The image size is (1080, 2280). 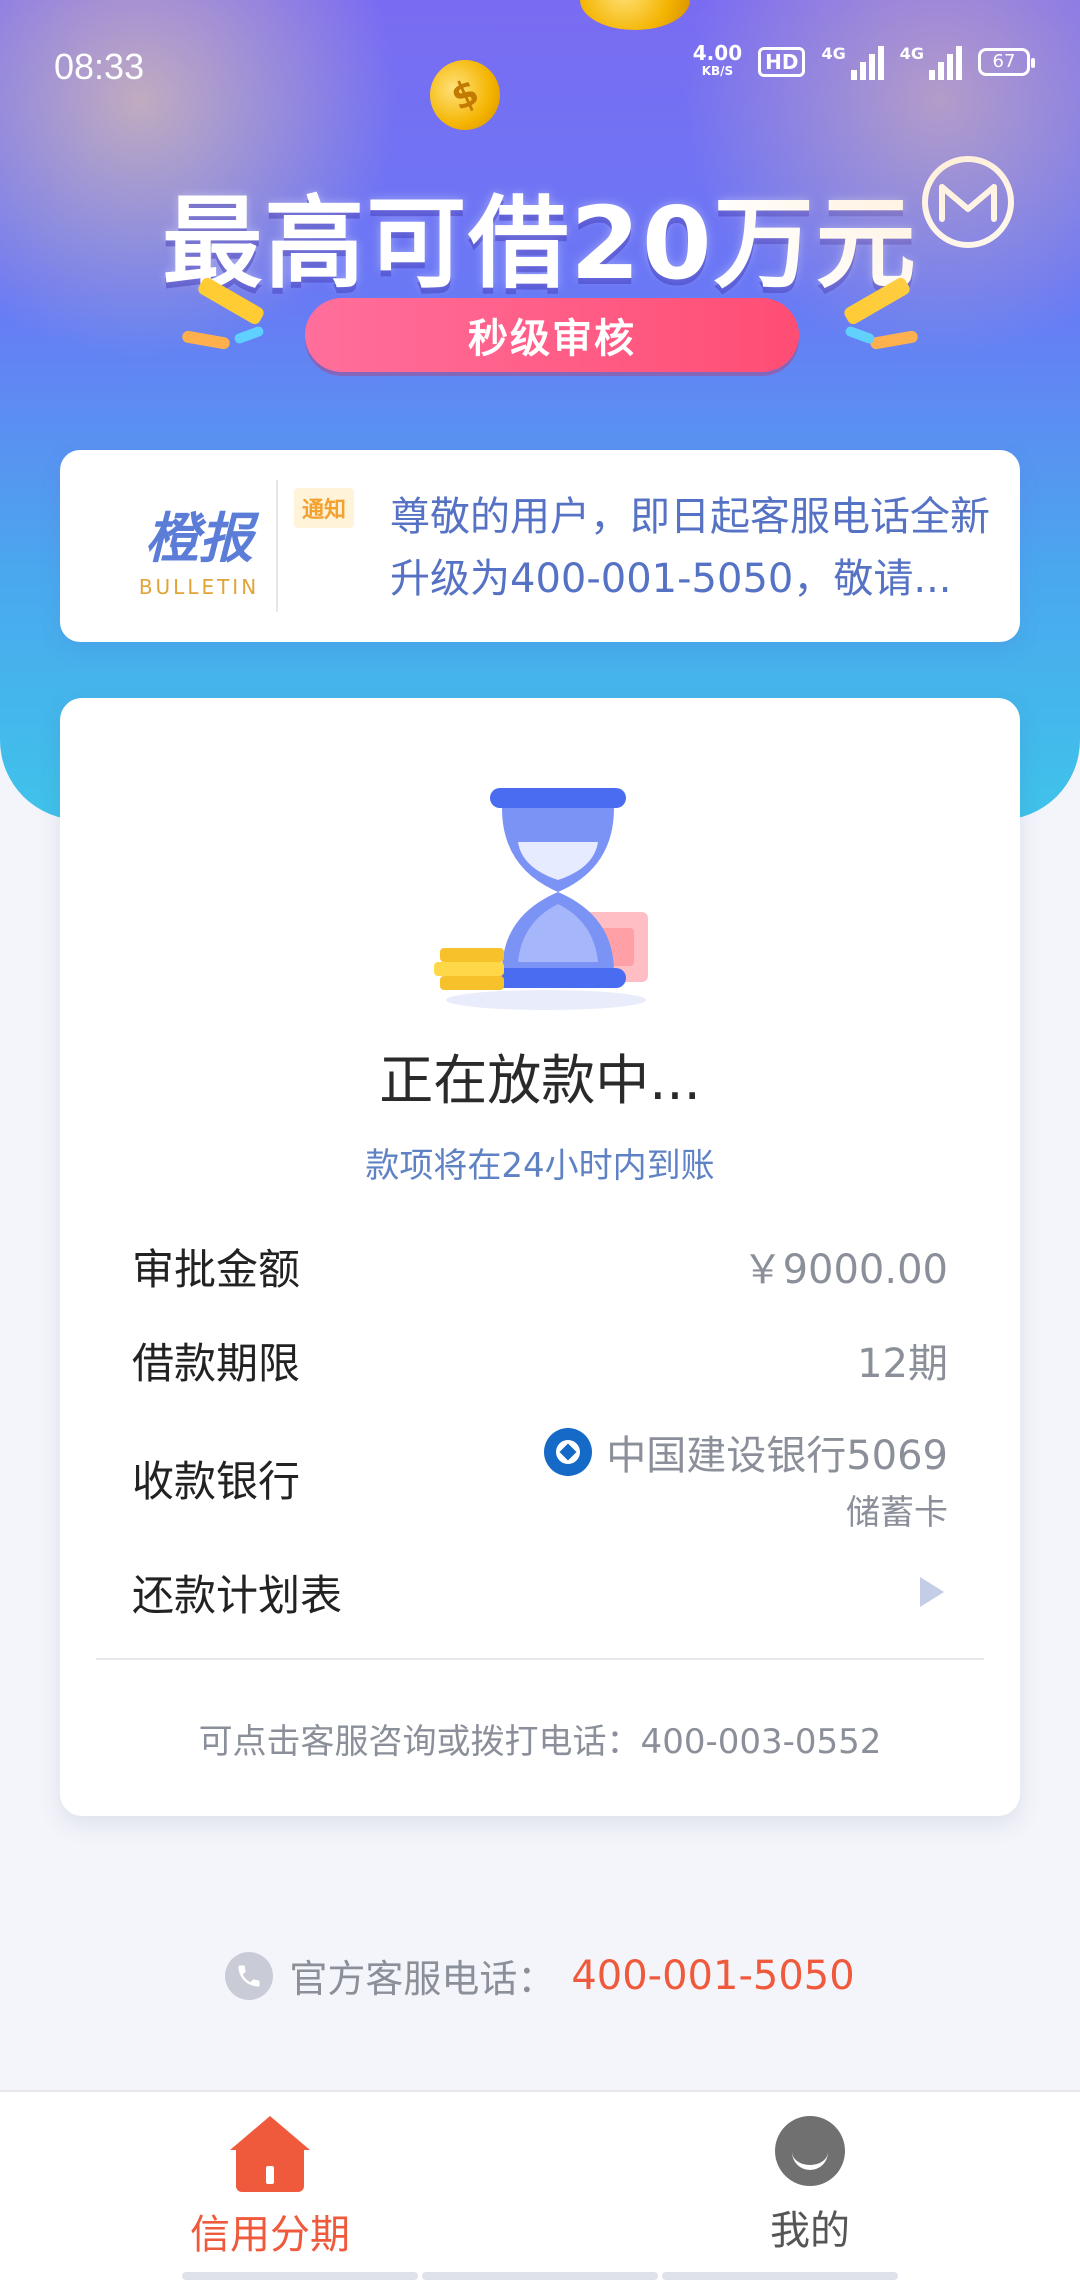 What do you see at coordinates (422, 1979) in the screenshot?
I see `hotline-label: 官方客服电话：` at bounding box center [422, 1979].